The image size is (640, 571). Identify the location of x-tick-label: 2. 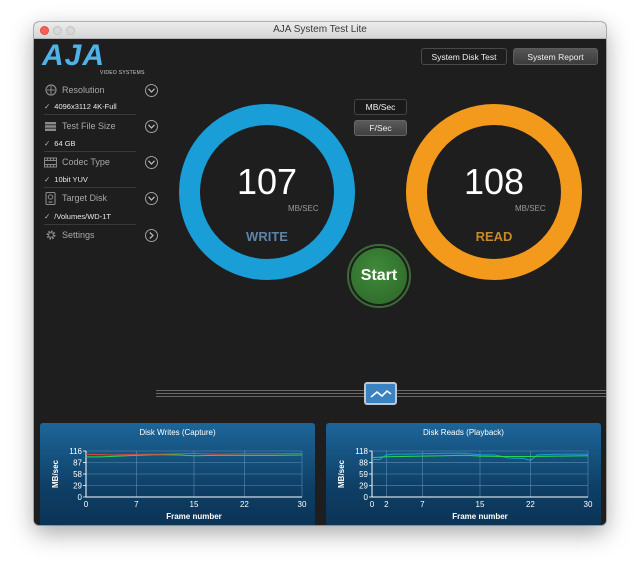
(386, 504).